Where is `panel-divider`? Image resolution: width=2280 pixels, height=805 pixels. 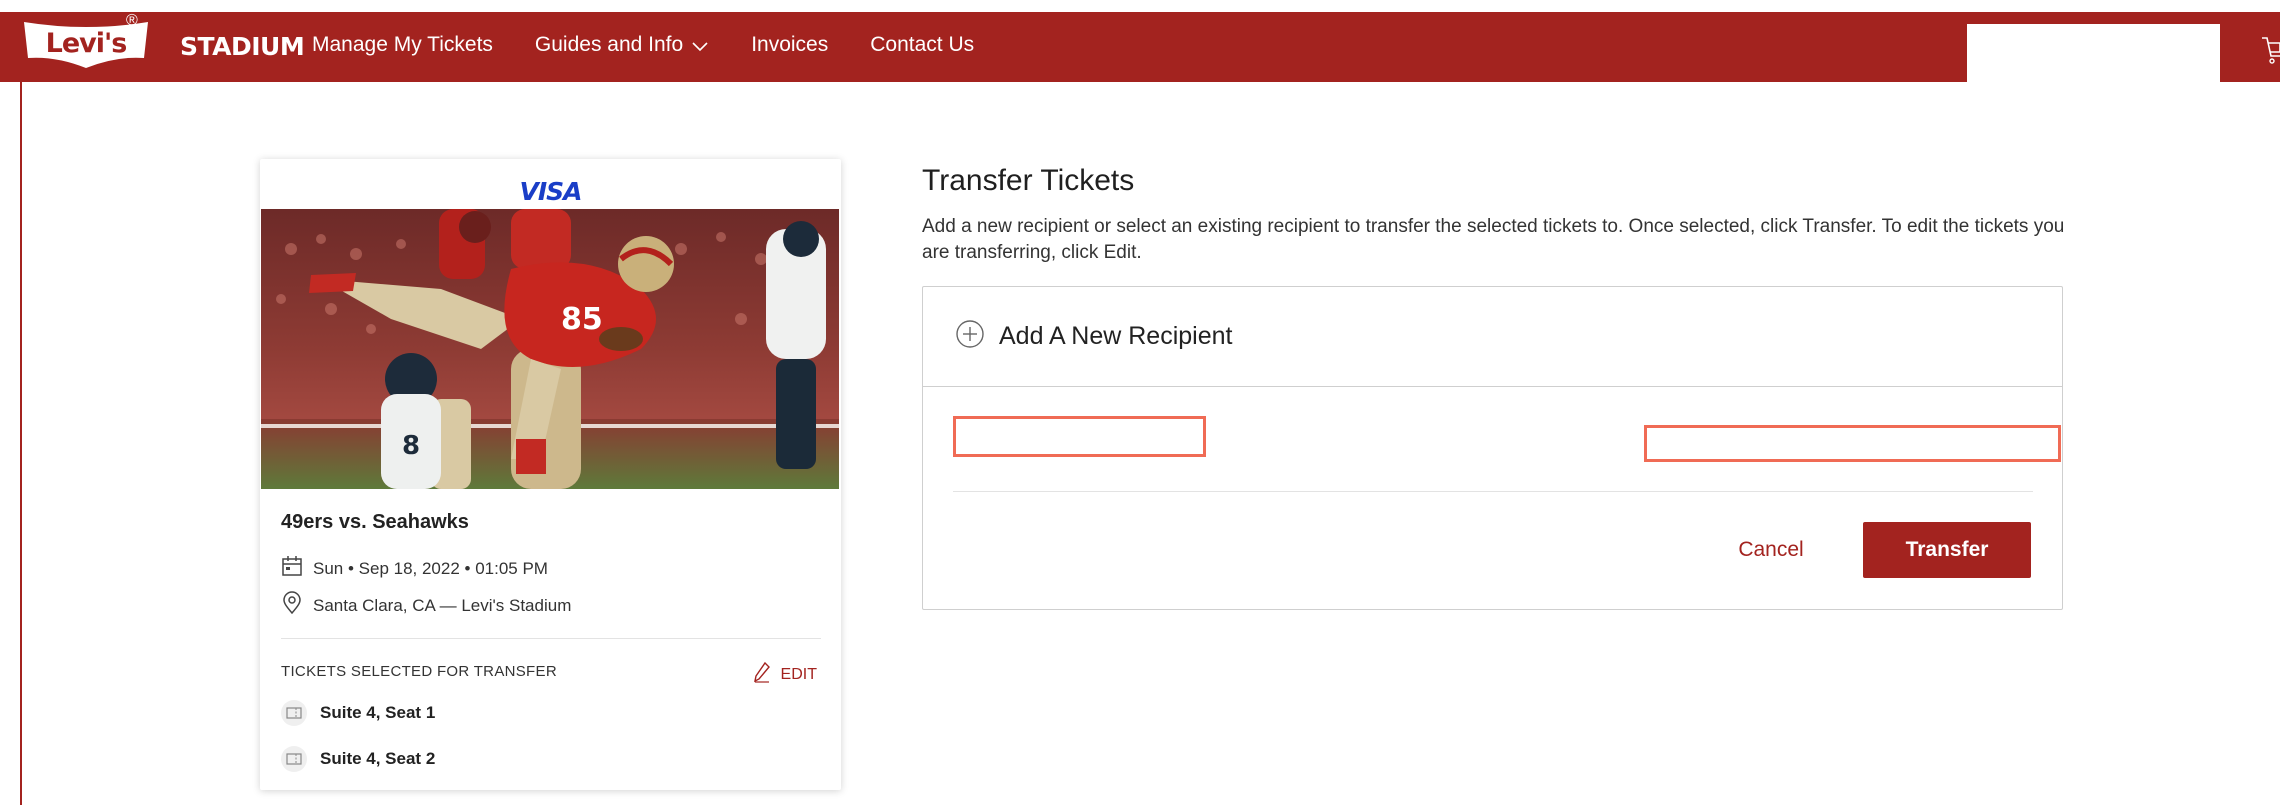 panel-divider is located at coordinates (1493, 491).